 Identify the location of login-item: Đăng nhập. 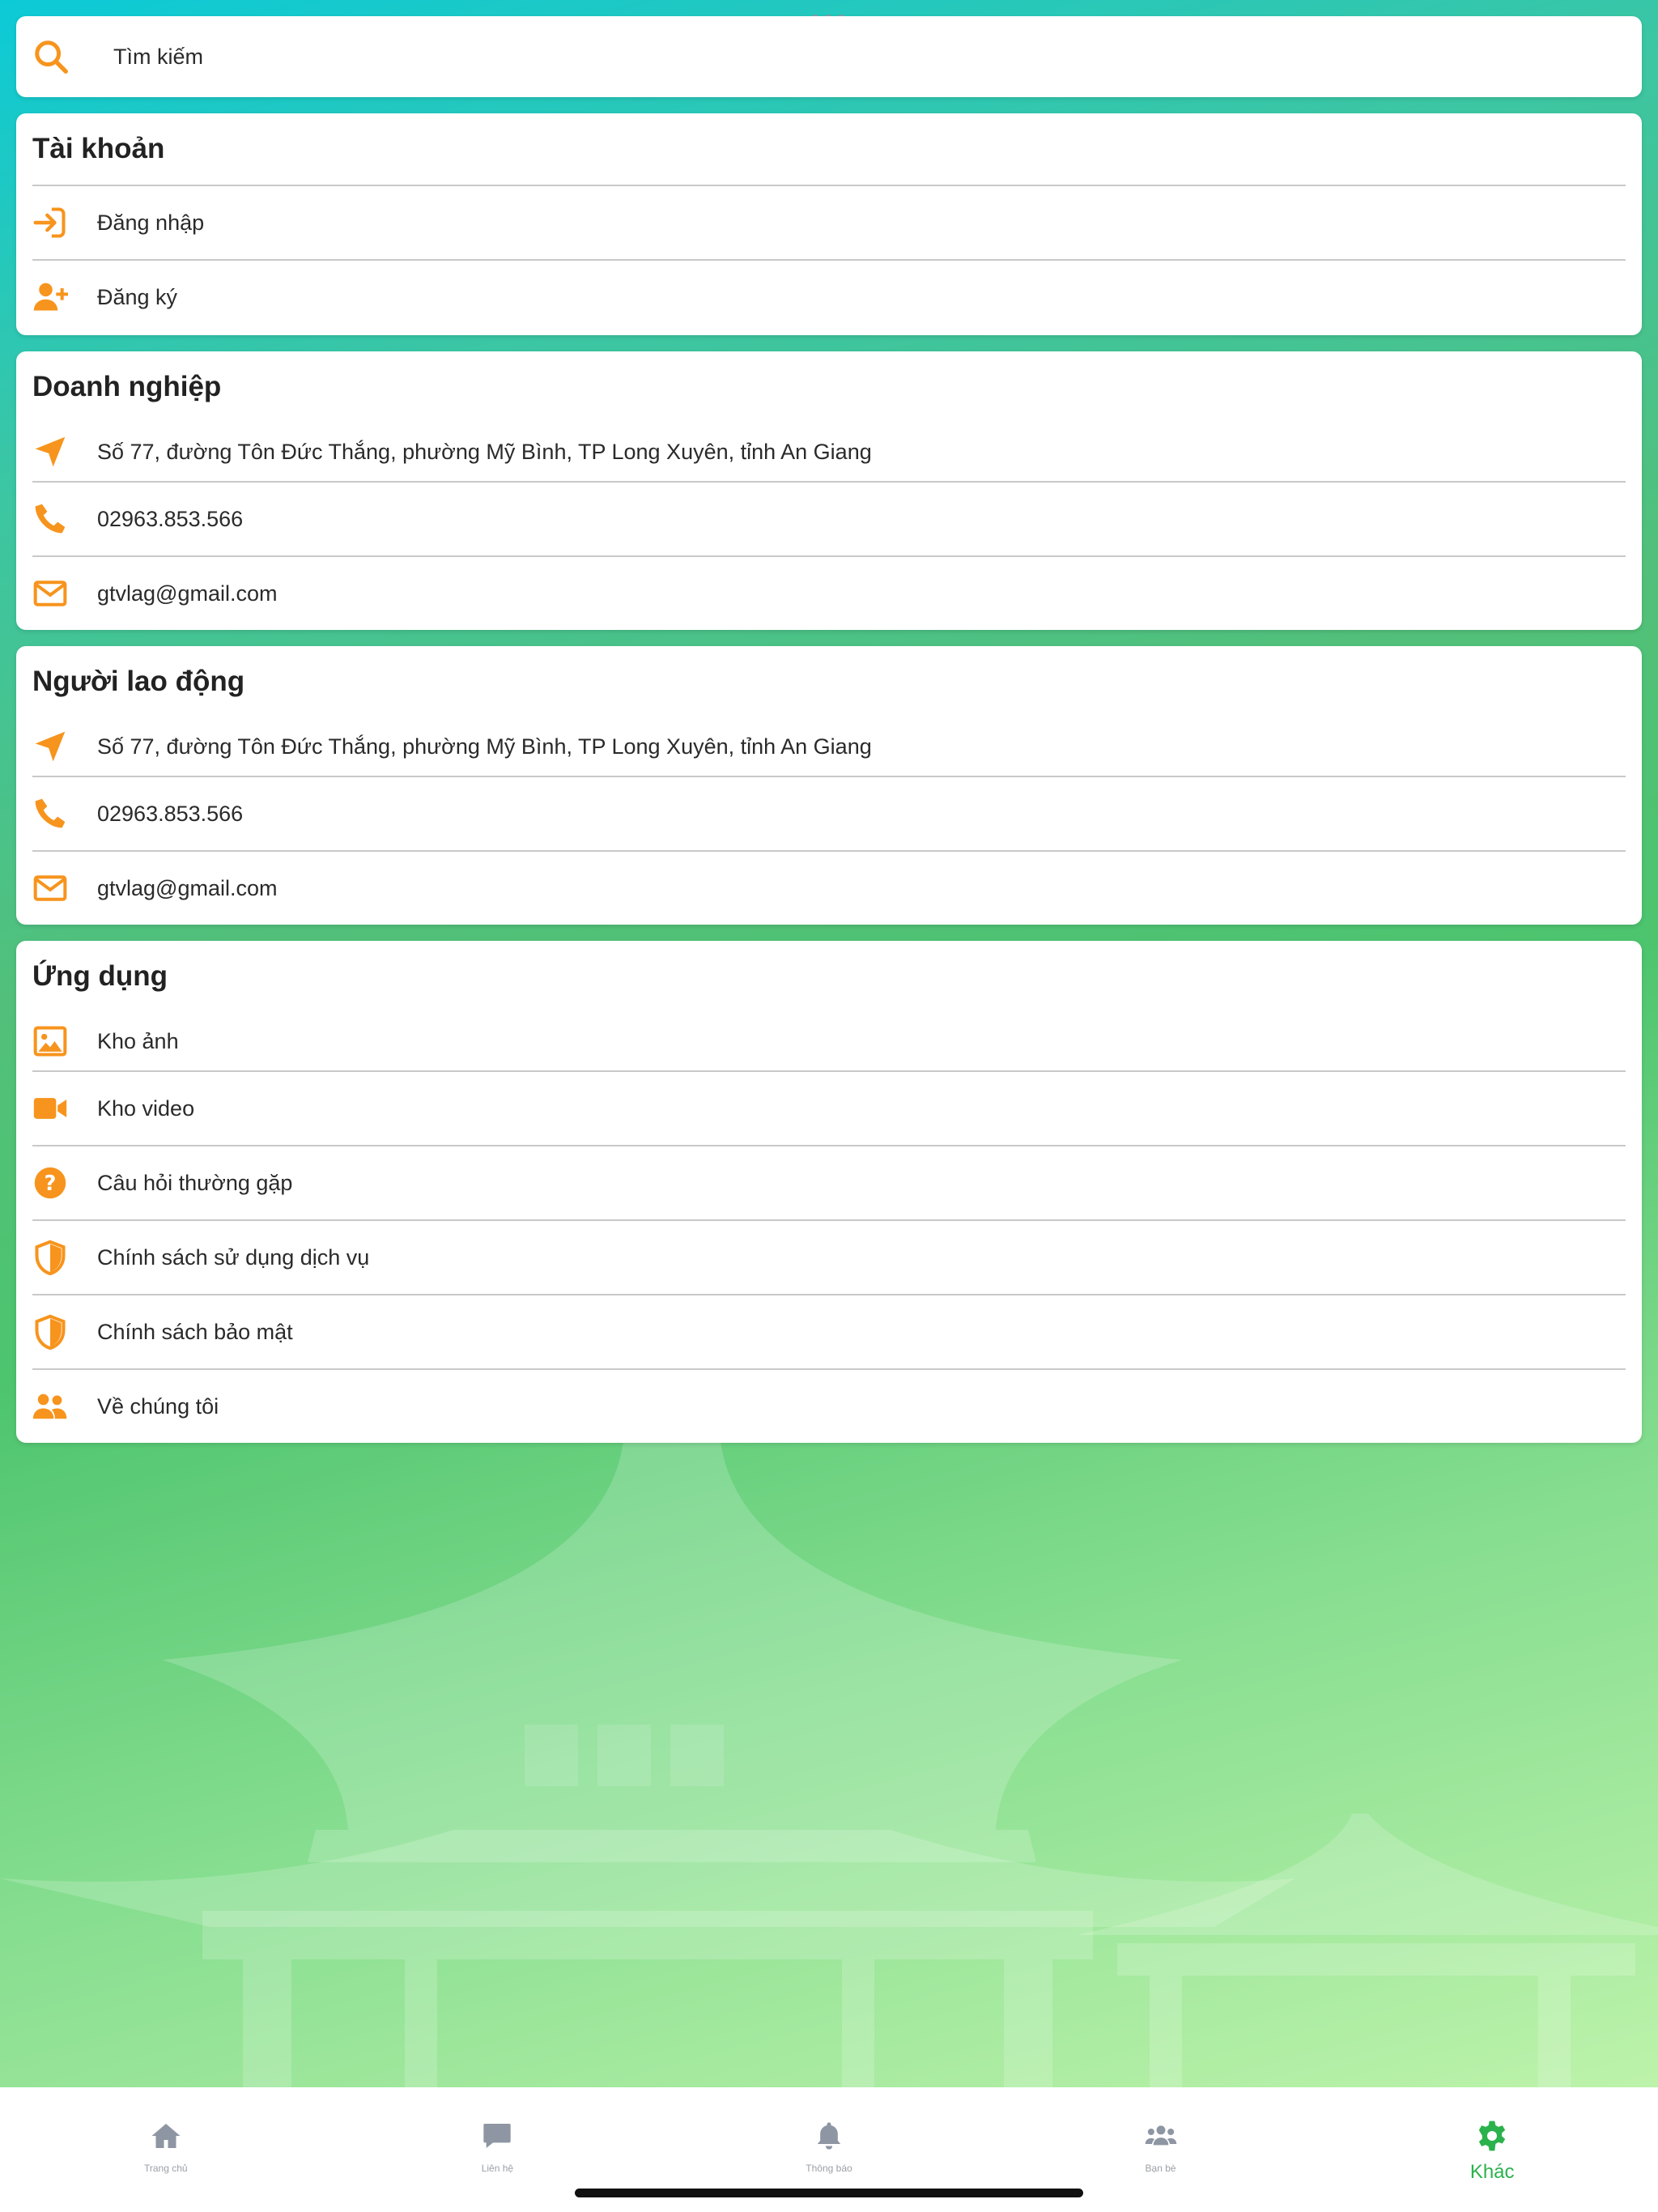
(829, 222).